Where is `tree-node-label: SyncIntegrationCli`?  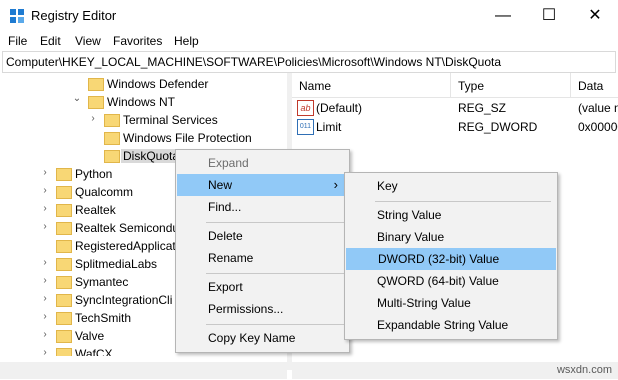
tree-node-label: SyncIntegrationCli is located at coordinates (124, 300).